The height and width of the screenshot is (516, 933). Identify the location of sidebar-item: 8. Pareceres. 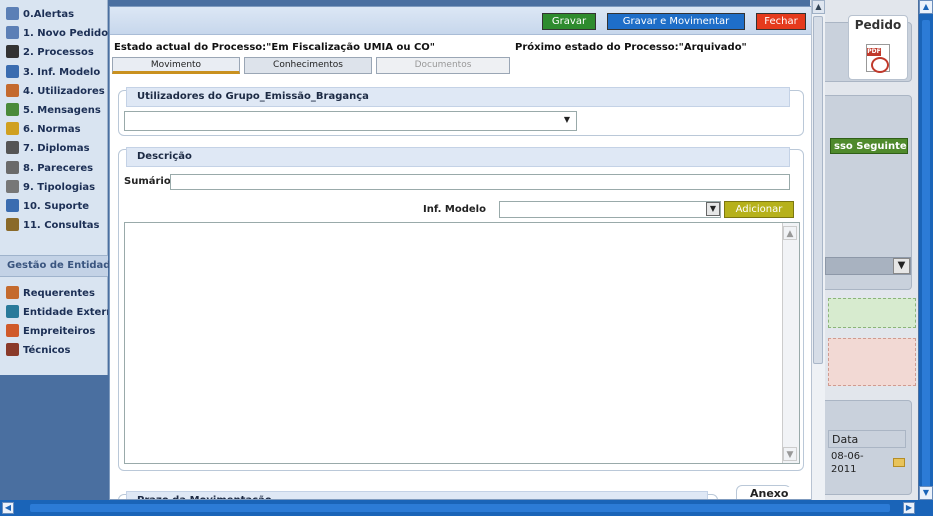
(57, 169).